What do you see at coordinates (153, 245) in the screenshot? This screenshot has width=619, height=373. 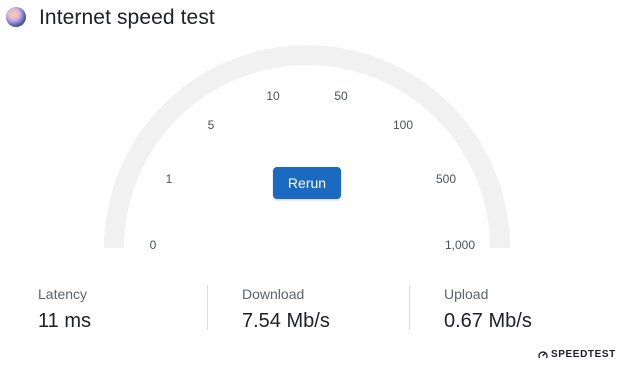 I see `gauge-tick-0: 0` at bounding box center [153, 245].